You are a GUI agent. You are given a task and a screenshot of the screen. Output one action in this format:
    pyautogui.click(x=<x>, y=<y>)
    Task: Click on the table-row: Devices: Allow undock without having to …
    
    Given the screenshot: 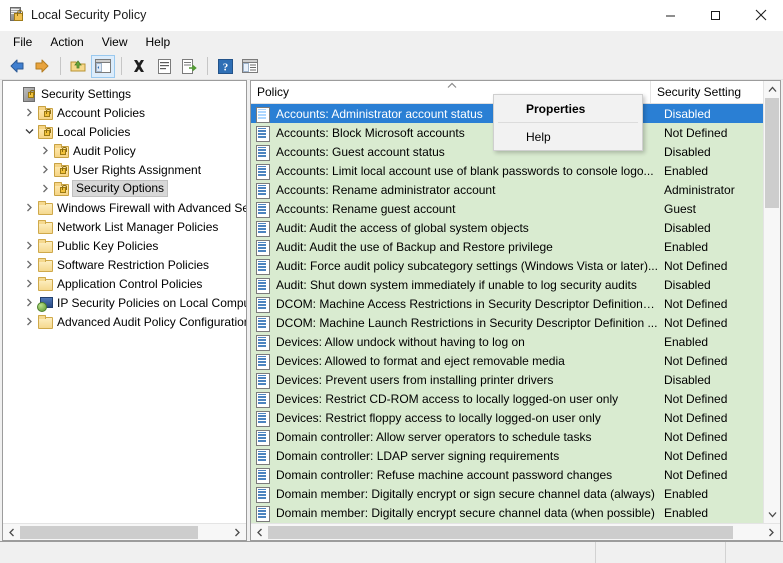 What is the action you would take?
    pyautogui.click(x=515, y=341)
    